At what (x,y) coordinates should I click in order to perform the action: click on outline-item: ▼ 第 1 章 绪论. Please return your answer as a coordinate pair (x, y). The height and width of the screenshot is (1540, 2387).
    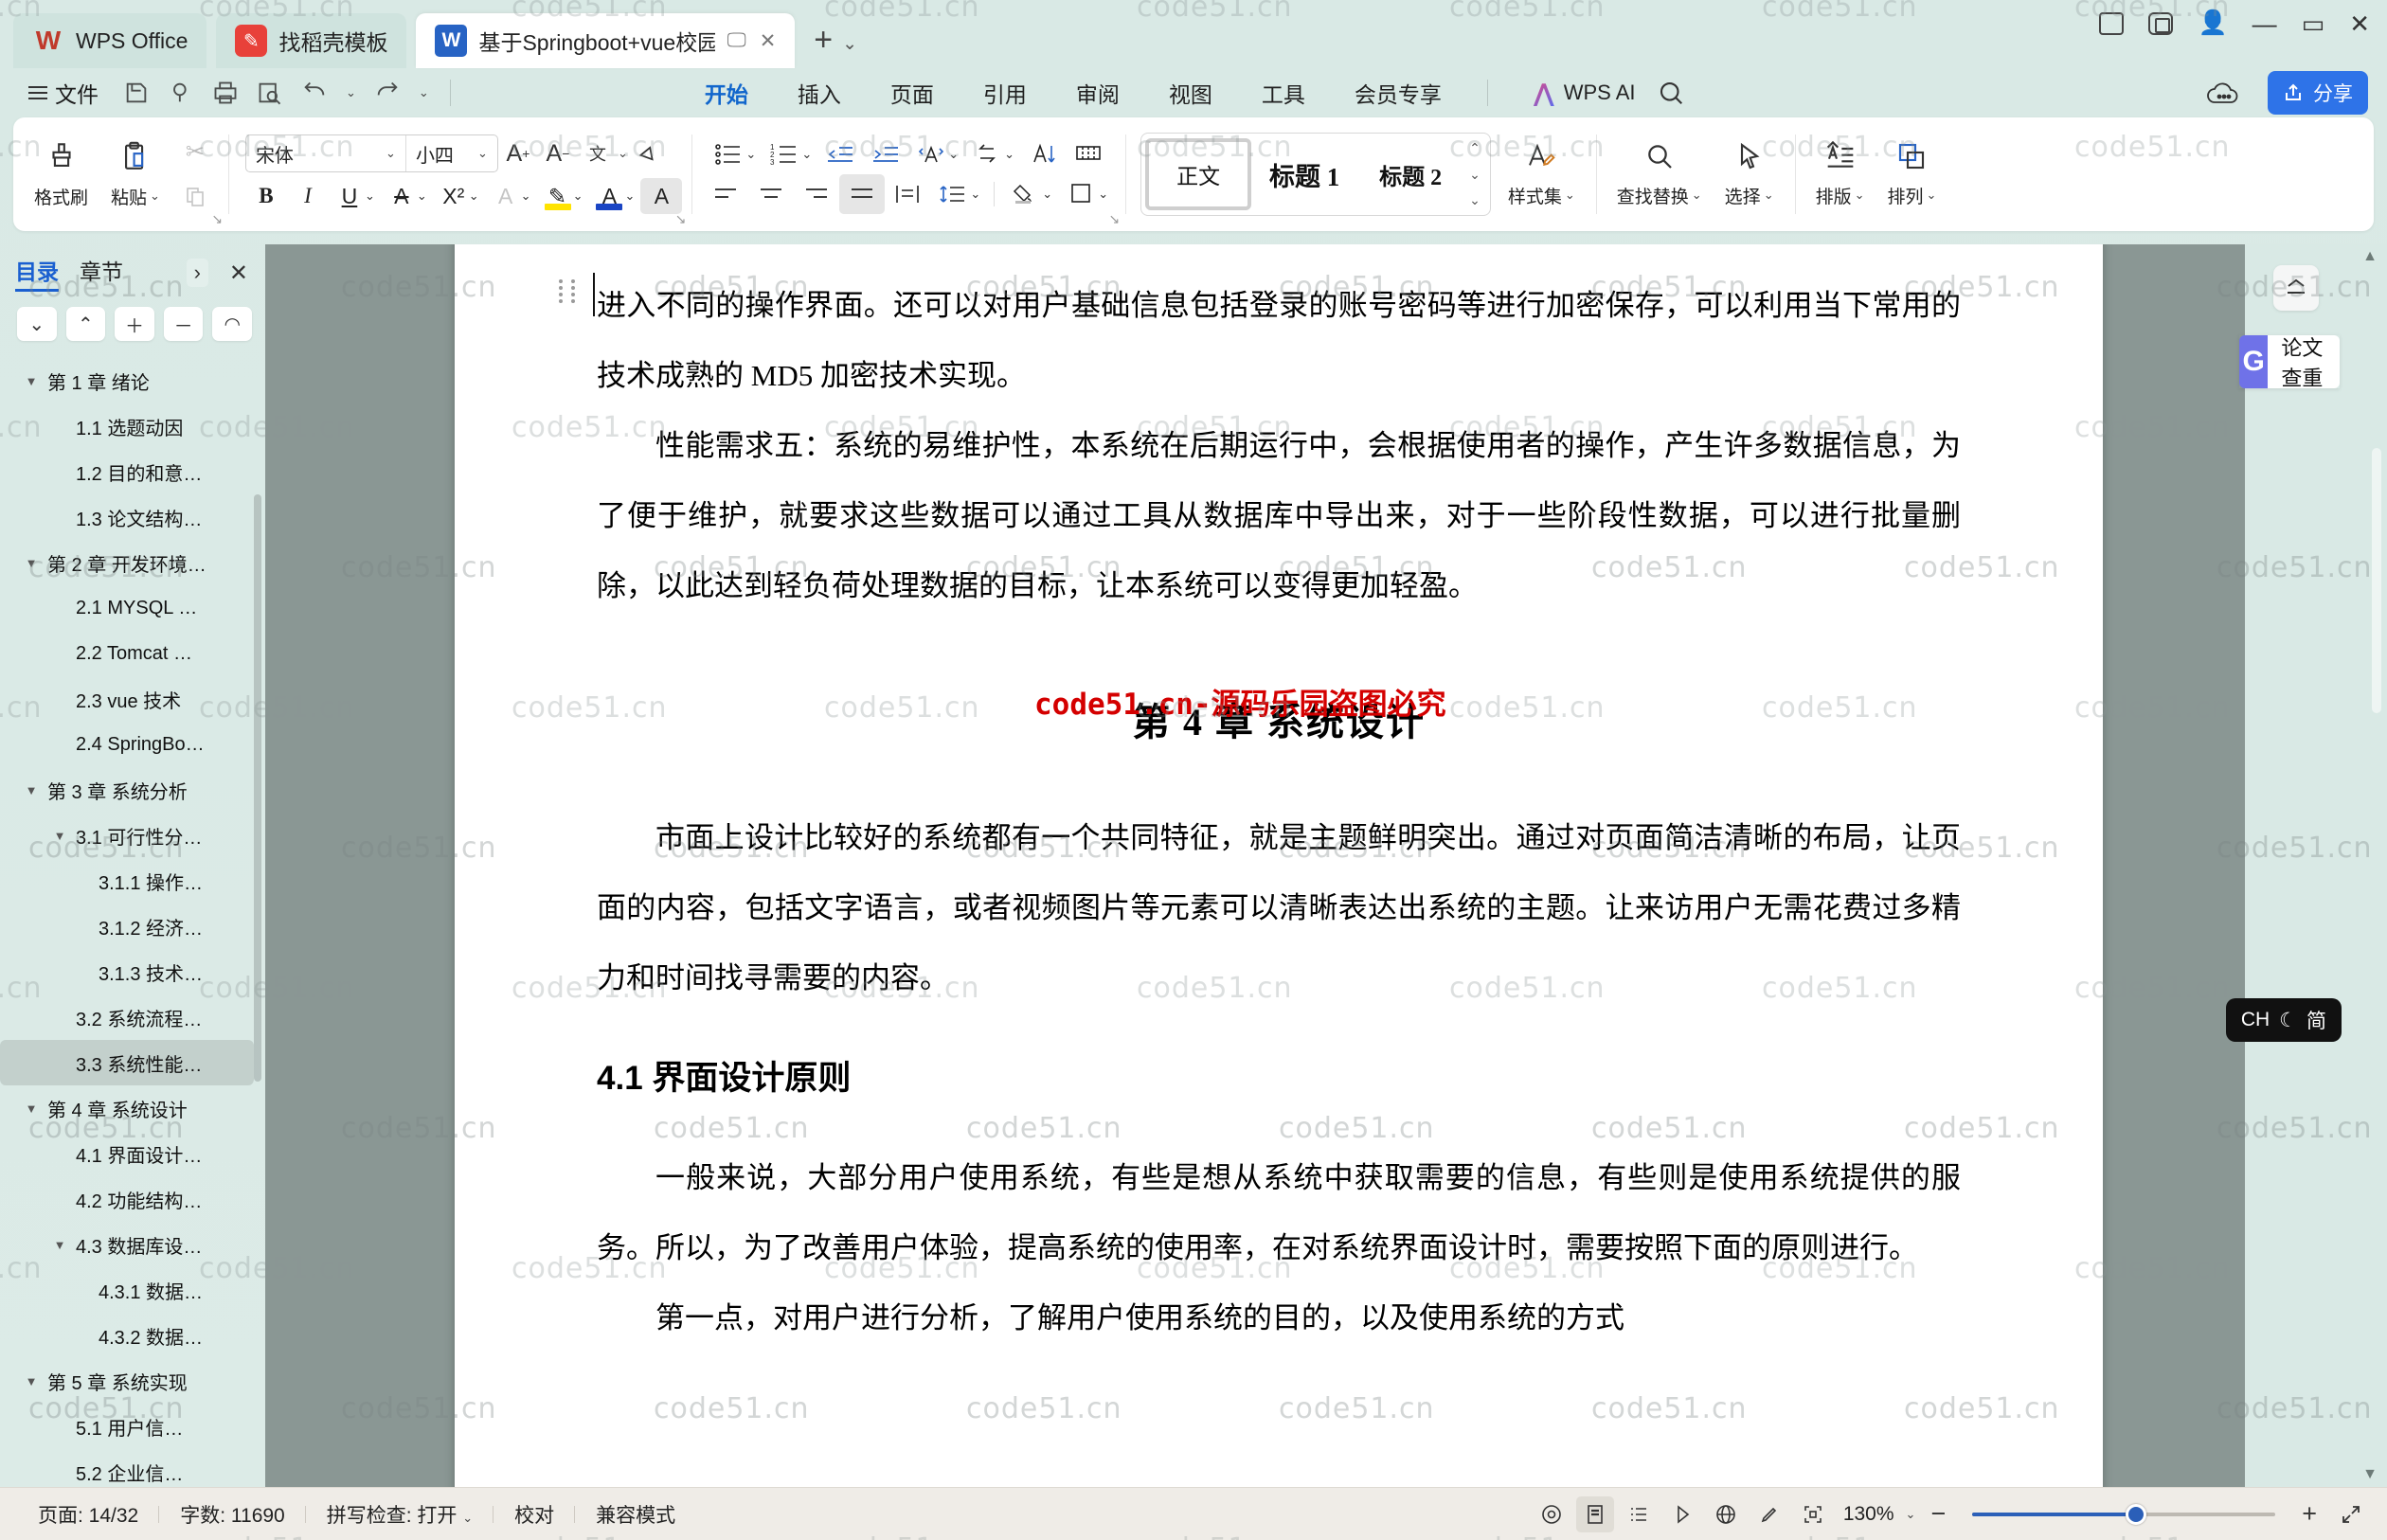
    Looking at the image, I should click on (132, 380).